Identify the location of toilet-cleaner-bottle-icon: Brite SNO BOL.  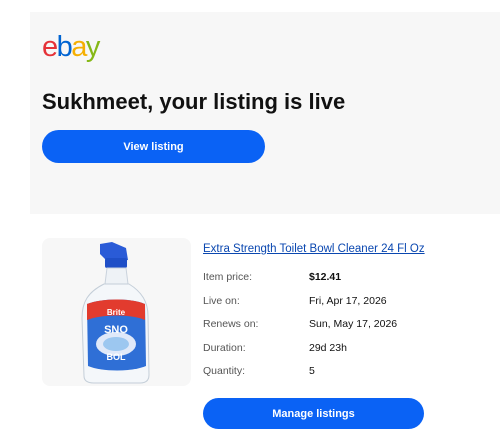
(115, 313).